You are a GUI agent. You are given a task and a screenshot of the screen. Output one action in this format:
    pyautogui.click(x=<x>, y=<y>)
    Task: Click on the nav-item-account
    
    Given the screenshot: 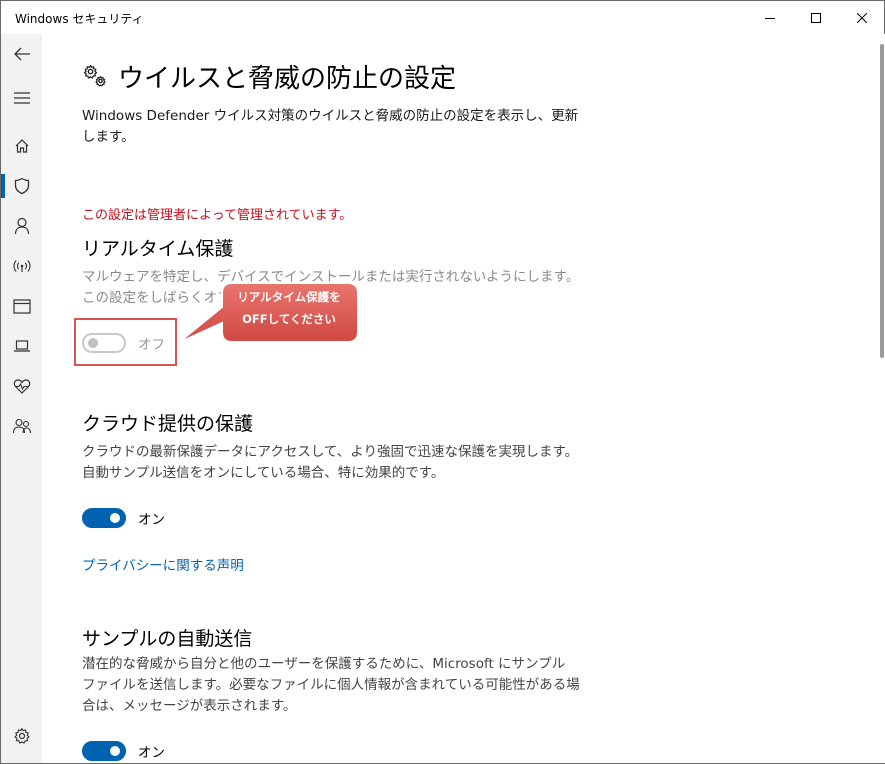 What is the action you would take?
    pyautogui.click(x=21, y=226)
    